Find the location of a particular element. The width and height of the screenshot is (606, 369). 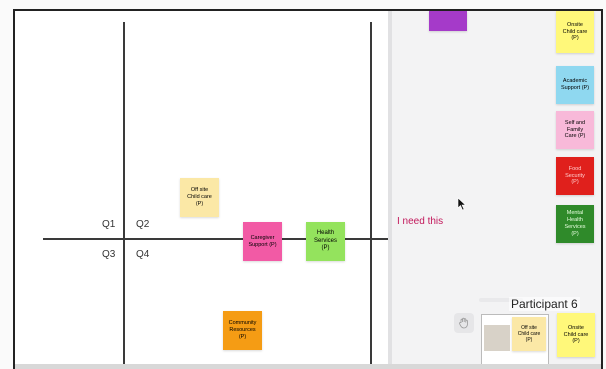

sticky-onsite-childcare-bottom: Onsite Child care (P) is located at coordinates (576, 335).